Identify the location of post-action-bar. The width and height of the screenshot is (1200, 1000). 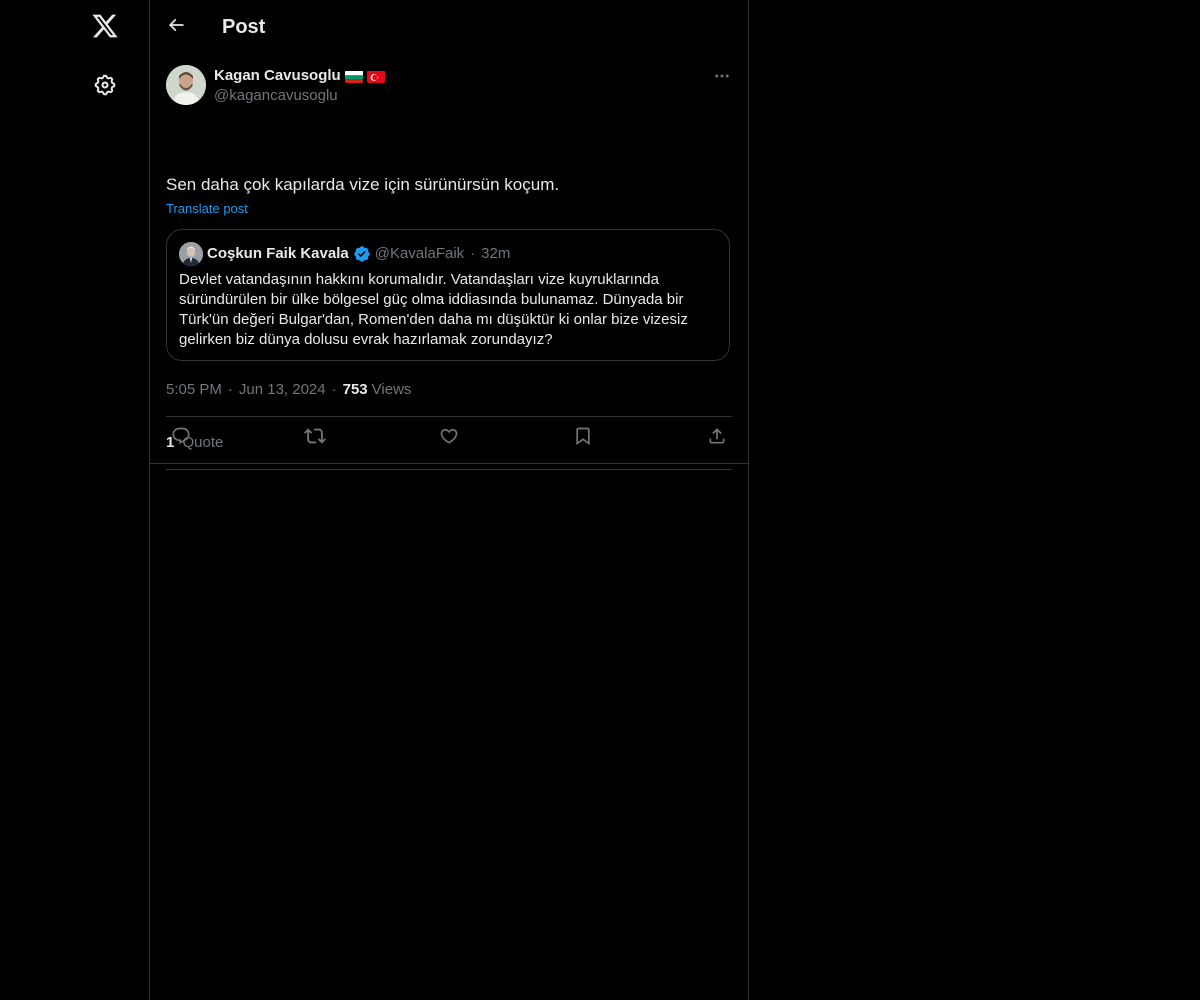
(449, 439).